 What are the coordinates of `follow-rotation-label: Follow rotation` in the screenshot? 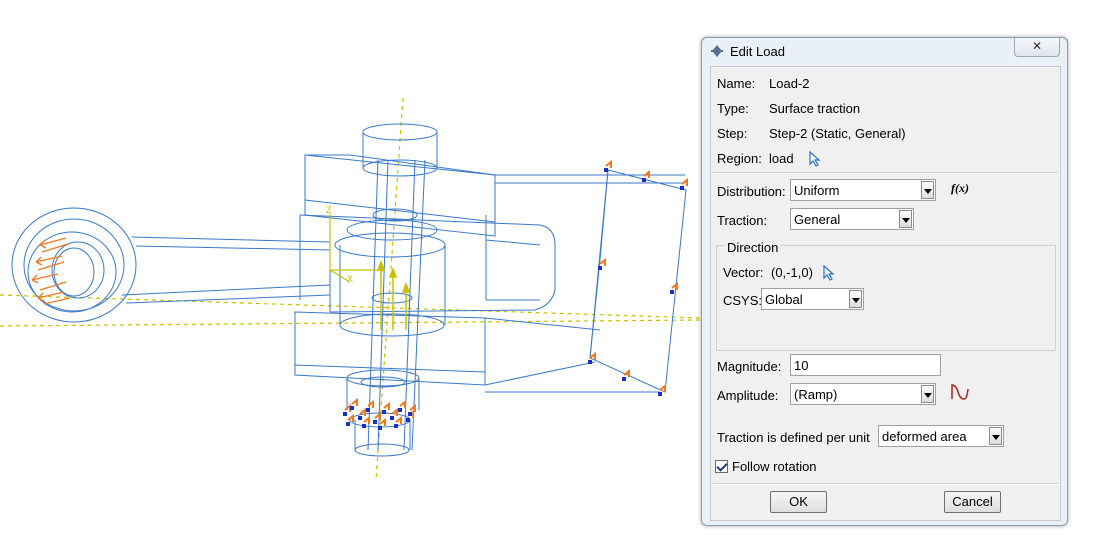 It's located at (774, 466).